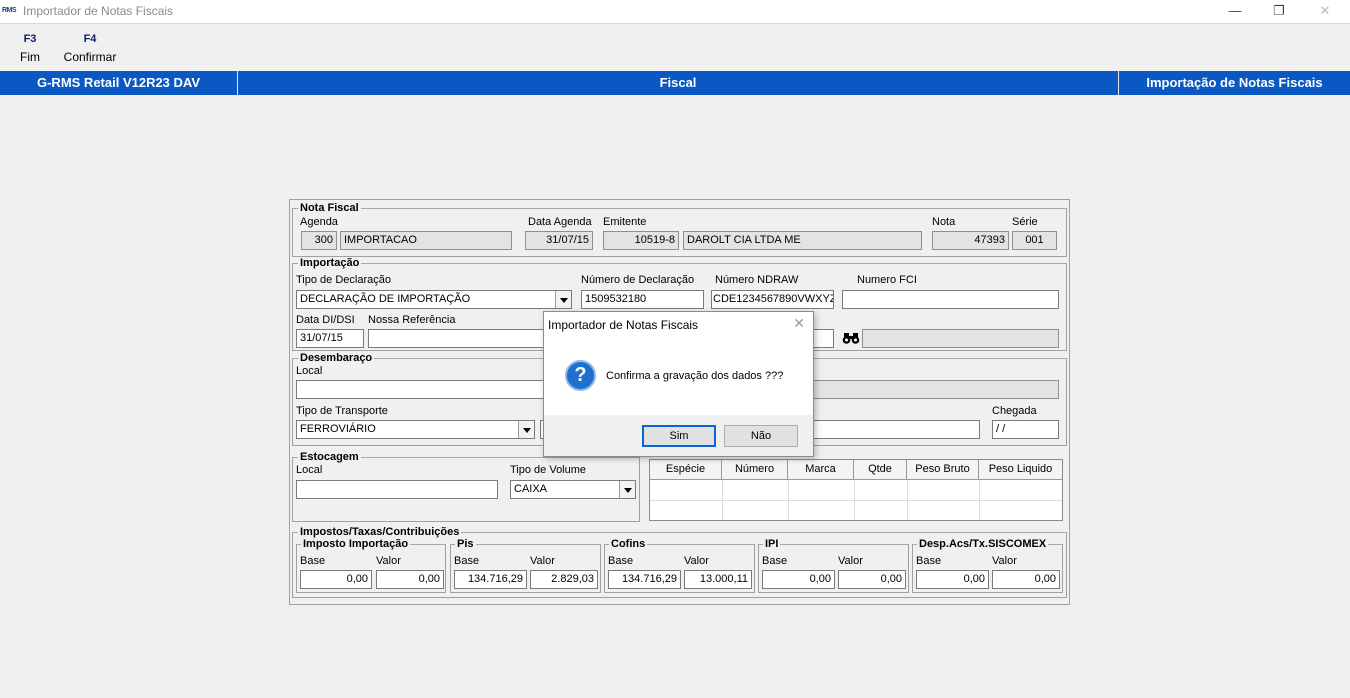 This screenshot has height=698, width=1350. Describe the element at coordinates (573, 489) in the screenshot. I see `tipo-volume-select: CAIXA` at that location.